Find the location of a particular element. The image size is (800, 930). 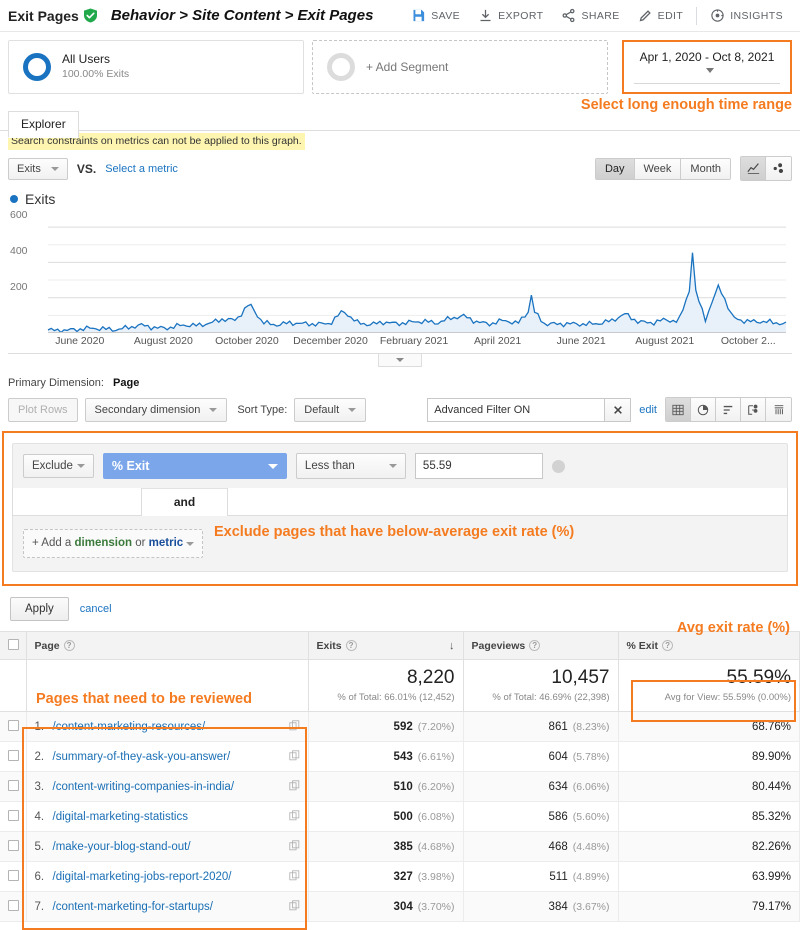

annotation-pages-review: Pages that need to be reviewed is located at coordinates (144, 699).